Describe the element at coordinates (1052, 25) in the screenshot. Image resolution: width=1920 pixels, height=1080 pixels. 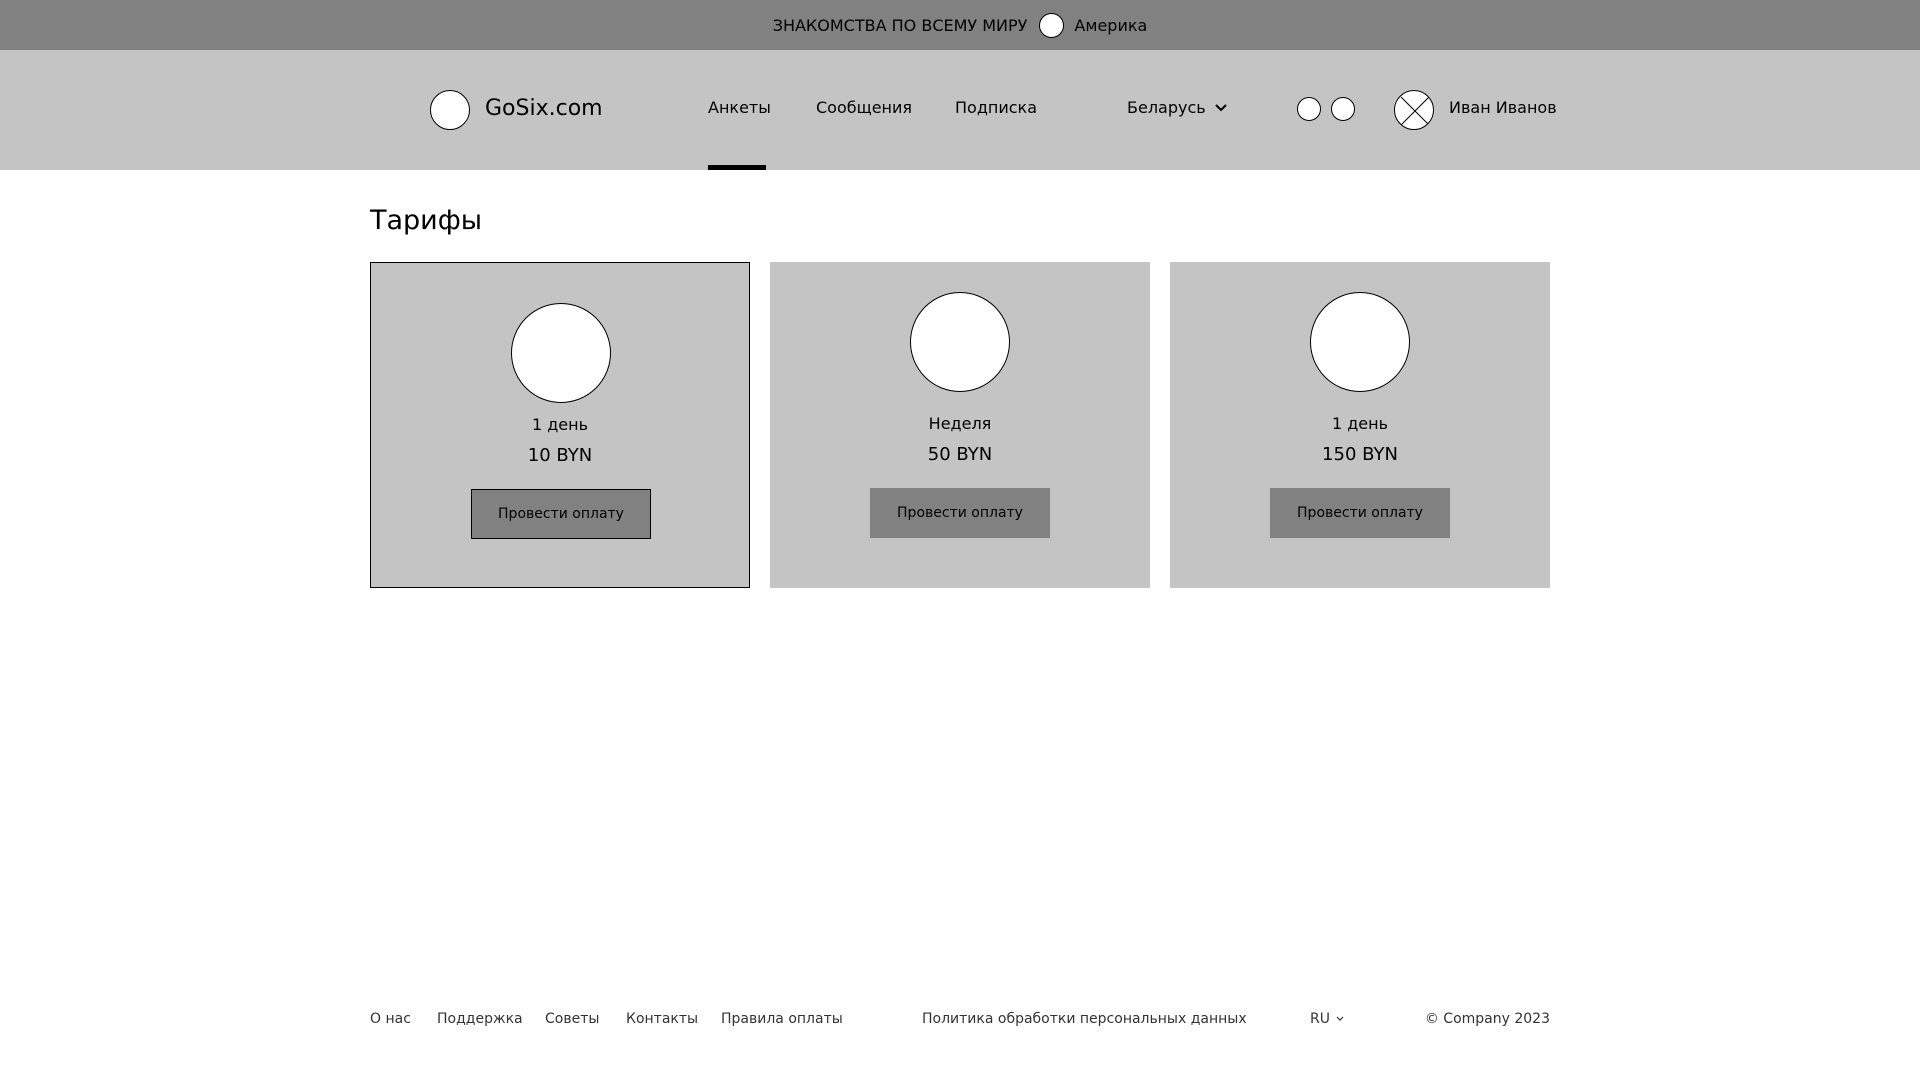
I see `region-icon` at that location.